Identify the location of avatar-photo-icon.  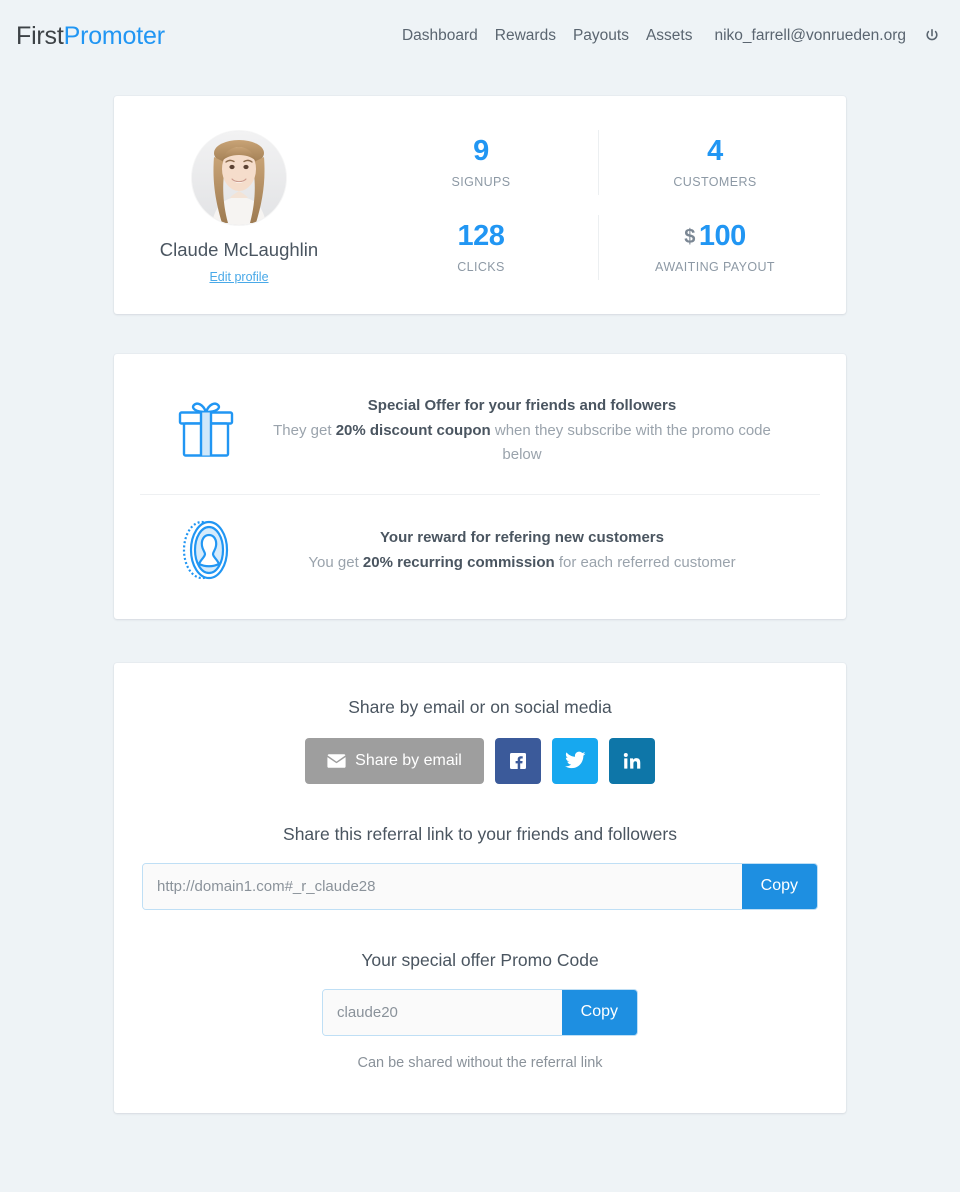
(239, 177).